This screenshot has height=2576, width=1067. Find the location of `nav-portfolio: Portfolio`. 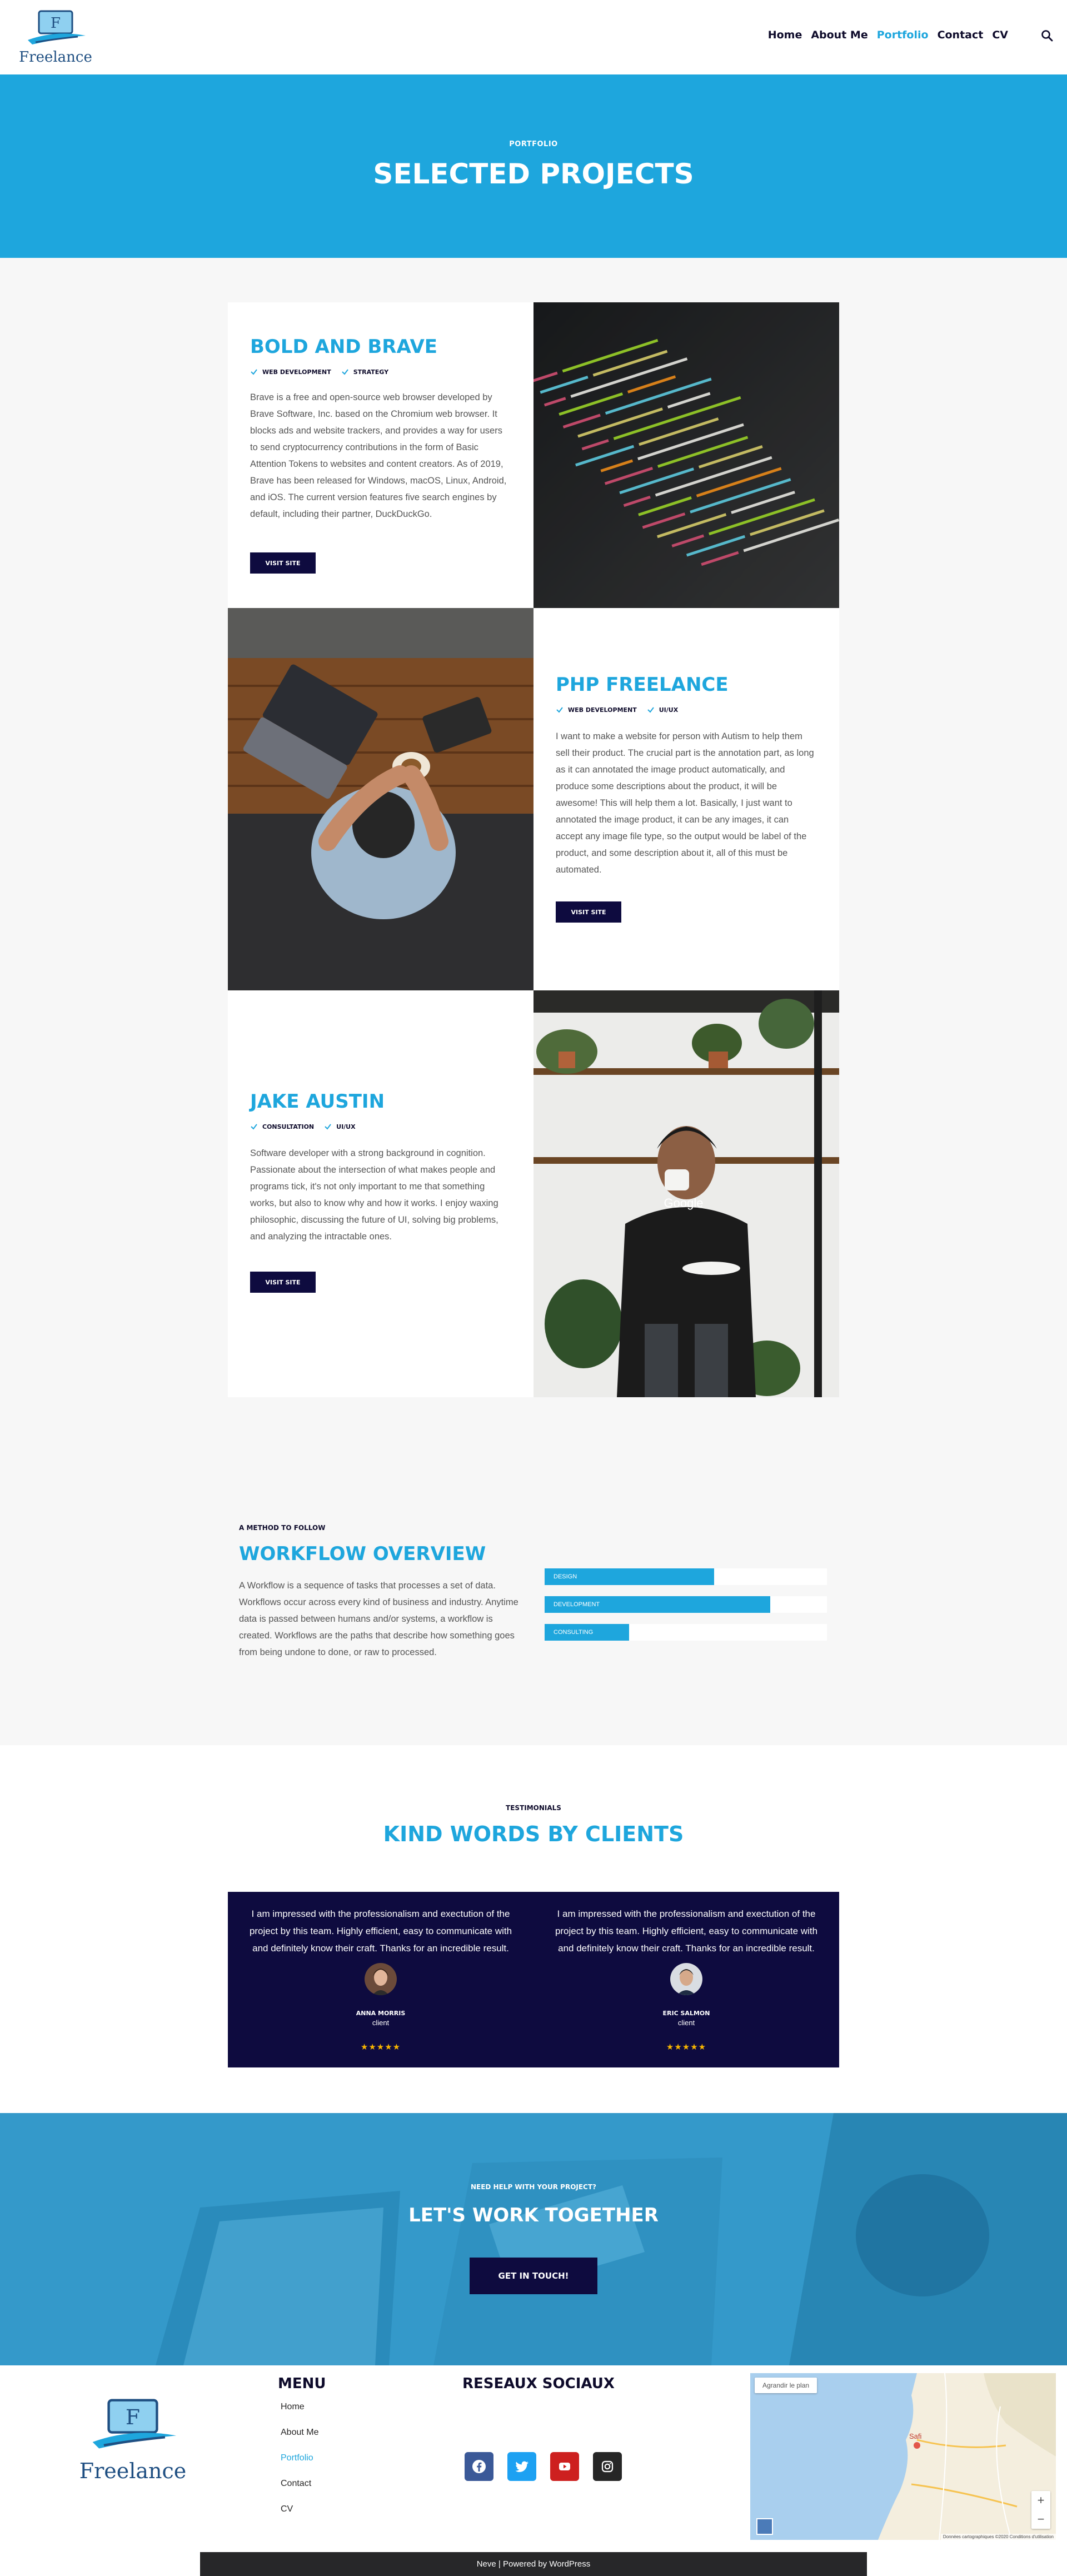

nav-portfolio: Portfolio is located at coordinates (903, 35).